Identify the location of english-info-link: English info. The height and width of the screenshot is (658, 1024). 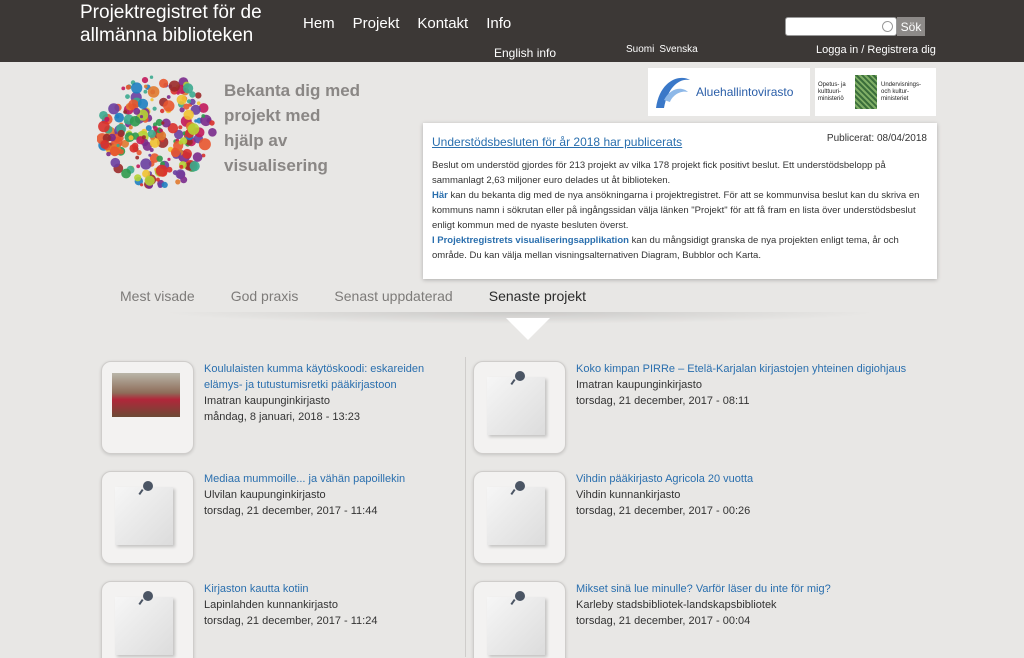
(525, 53).